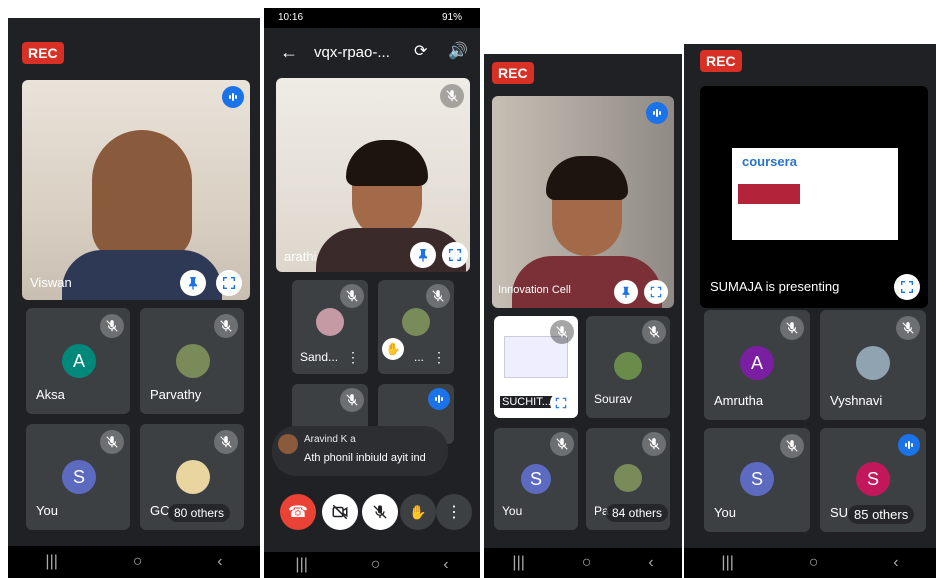 Image resolution: width=936 pixels, height=578 pixels. Describe the element at coordinates (418, 512) in the screenshot. I see `raise-hand-button: ✋` at that location.